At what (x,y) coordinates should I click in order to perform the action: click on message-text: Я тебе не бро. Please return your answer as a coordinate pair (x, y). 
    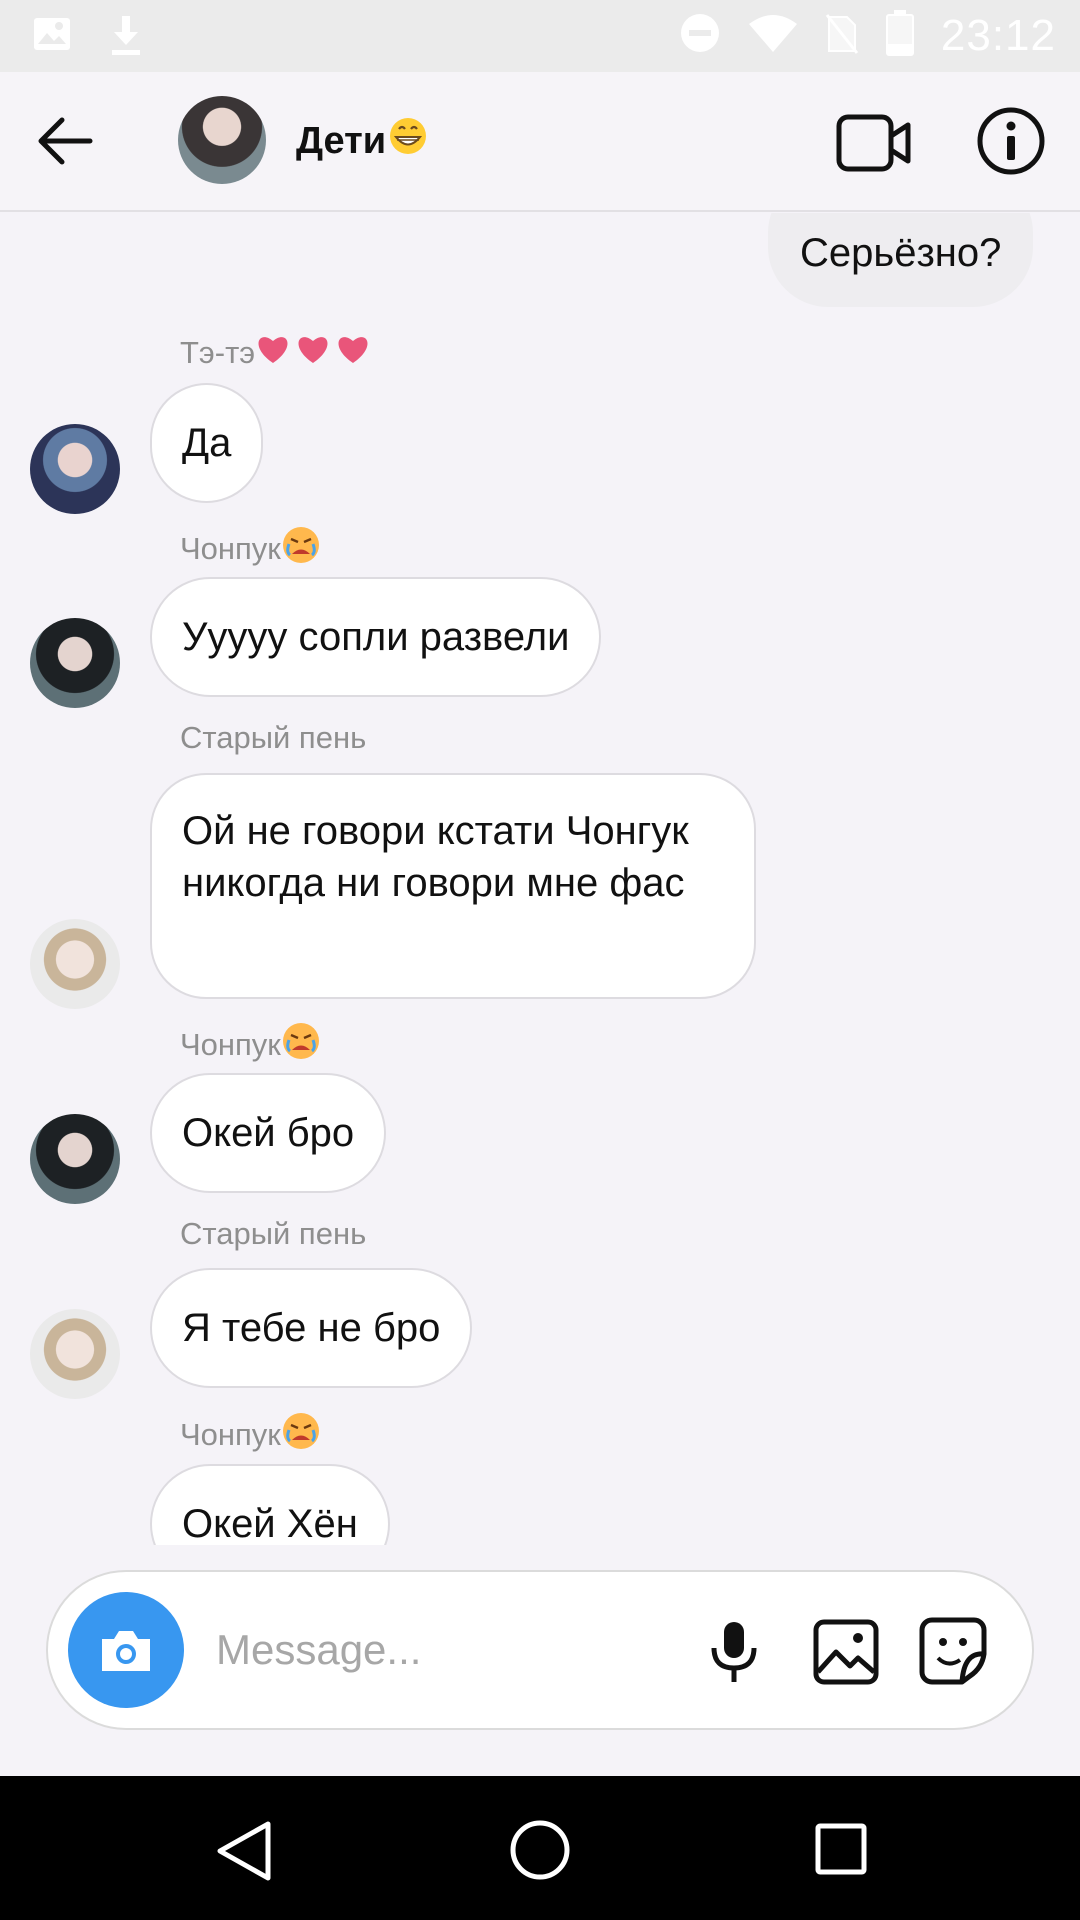
    Looking at the image, I should click on (311, 1328).